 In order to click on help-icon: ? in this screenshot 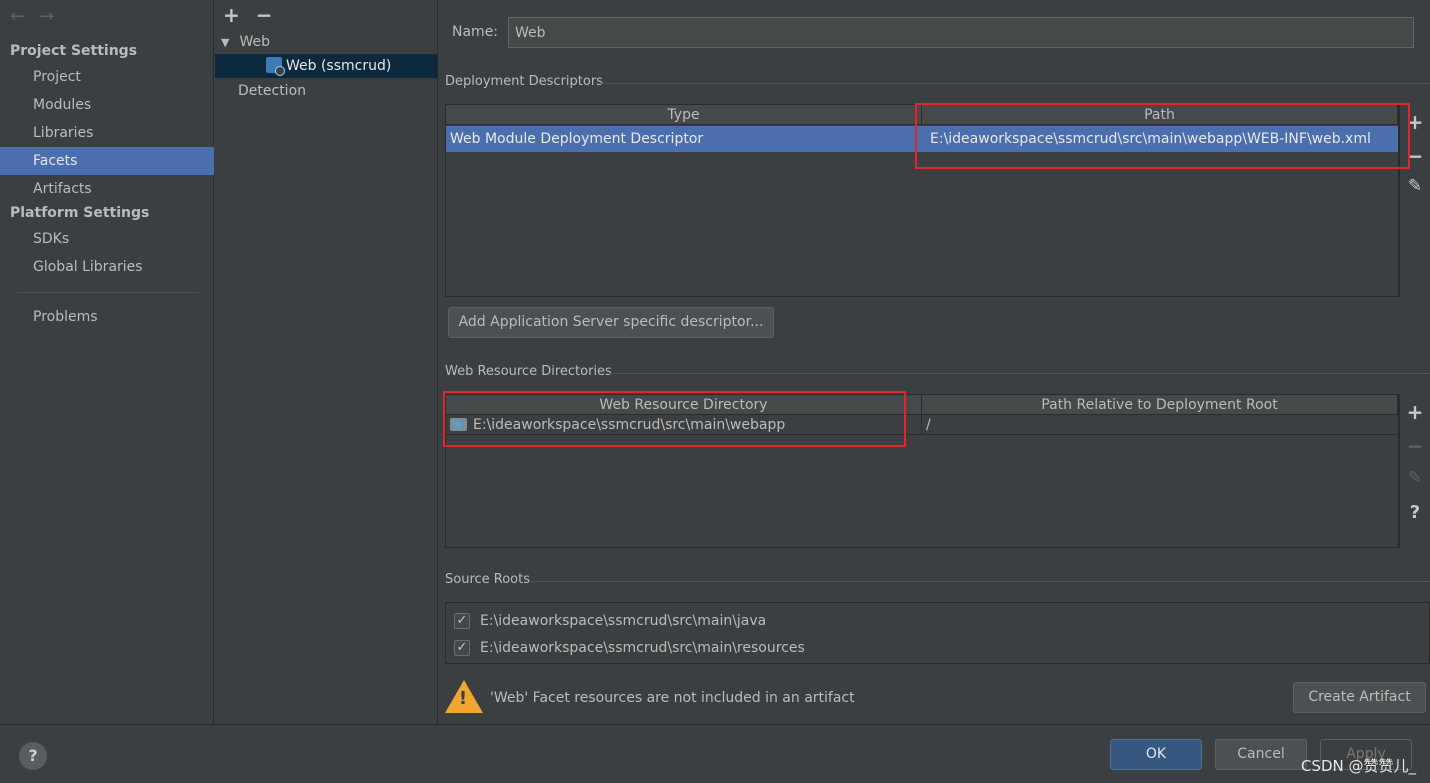, I will do `click(1415, 512)`.